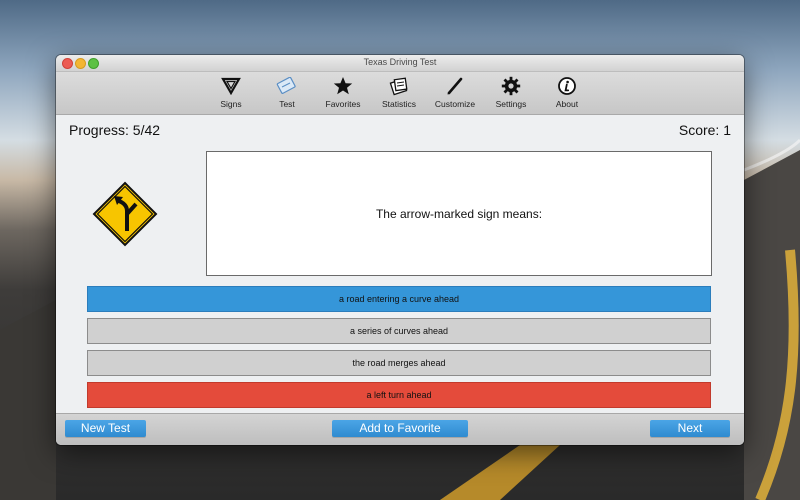 This screenshot has width=800, height=500. I want to click on toolbar-signs-label: Signs, so click(231, 104).